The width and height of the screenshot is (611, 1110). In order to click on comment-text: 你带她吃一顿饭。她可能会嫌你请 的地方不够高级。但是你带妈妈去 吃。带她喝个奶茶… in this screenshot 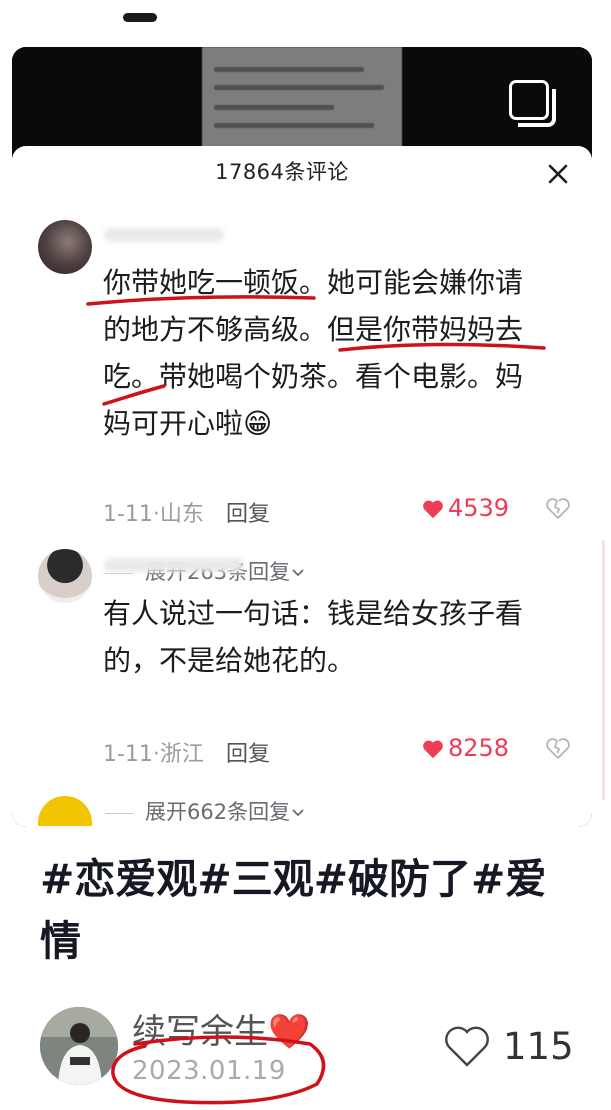, I will do `click(313, 353)`.